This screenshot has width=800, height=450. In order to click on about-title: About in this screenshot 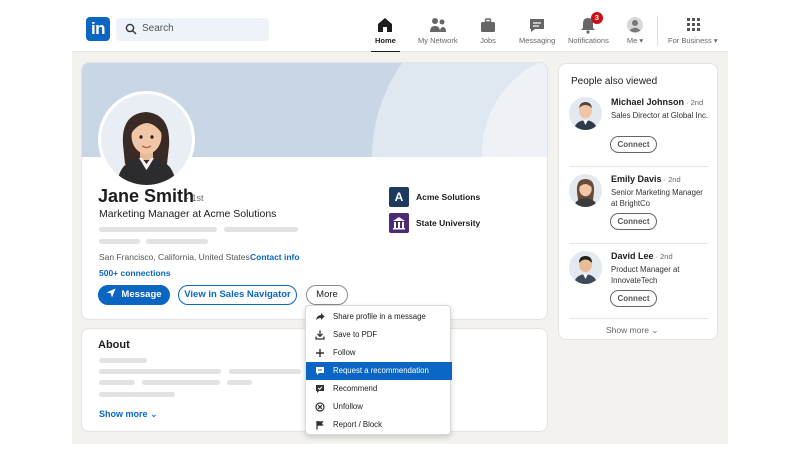, I will do `click(114, 345)`.